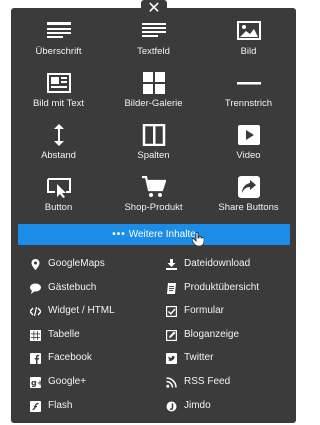 This screenshot has height=425, width=320. What do you see at coordinates (59, 188) in the screenshot?
I see `button-icon` at bounding box center [59, 188].